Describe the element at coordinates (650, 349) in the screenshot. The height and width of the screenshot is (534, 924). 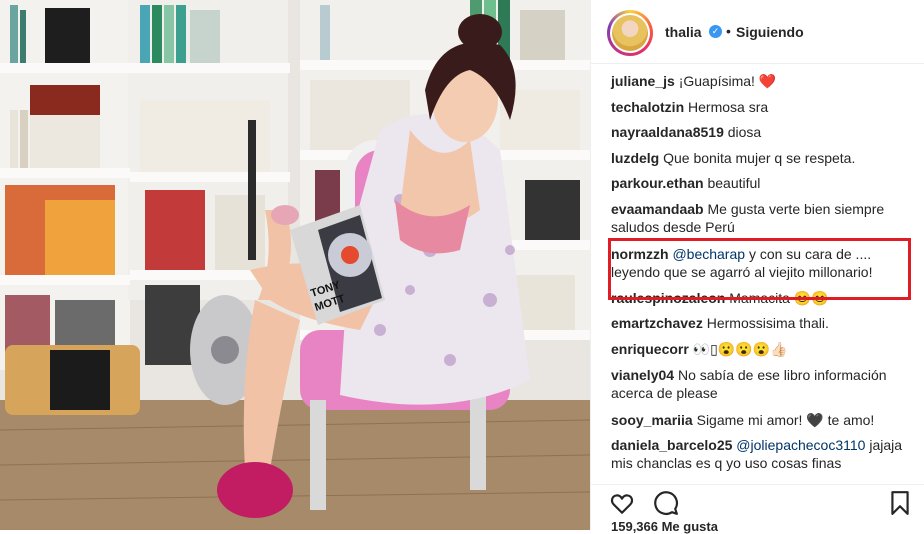
I see `comment-user: enriquecorr` at that location.